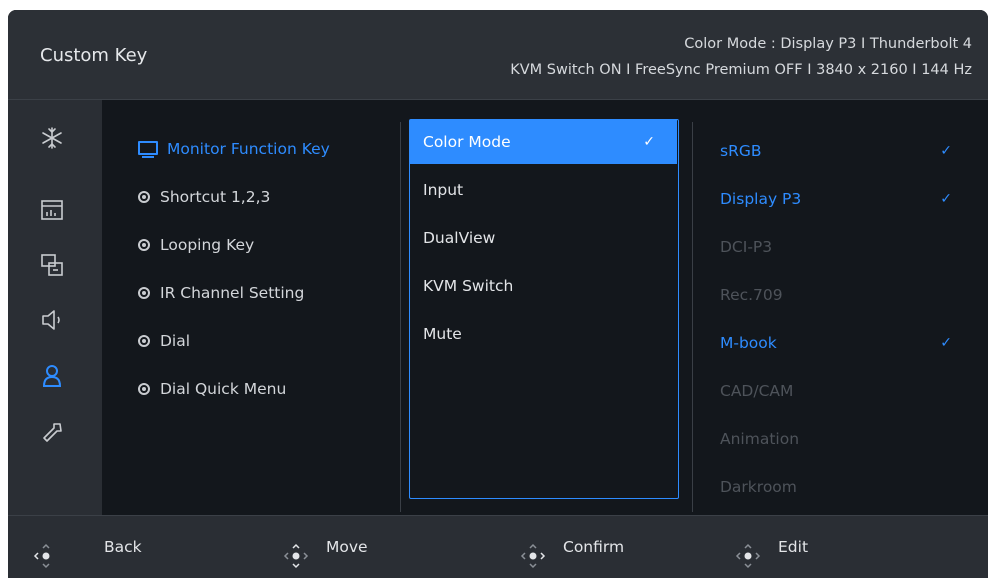 The image size is (988, 578). Describe the element at coordinates (741, 151) in the screenshot. I see `value-label: sRGB` at that location.